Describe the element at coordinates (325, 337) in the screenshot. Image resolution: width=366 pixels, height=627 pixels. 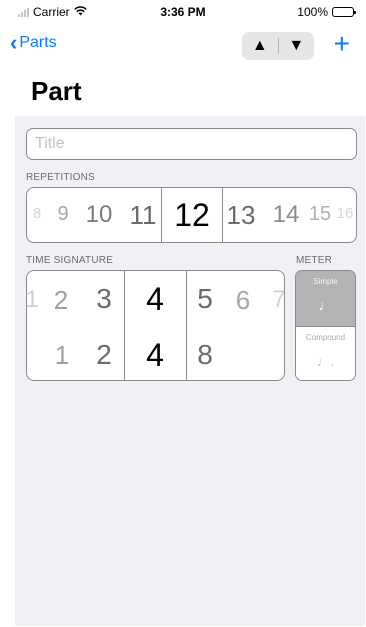
I see `meter-option-label: Compound` at that location.